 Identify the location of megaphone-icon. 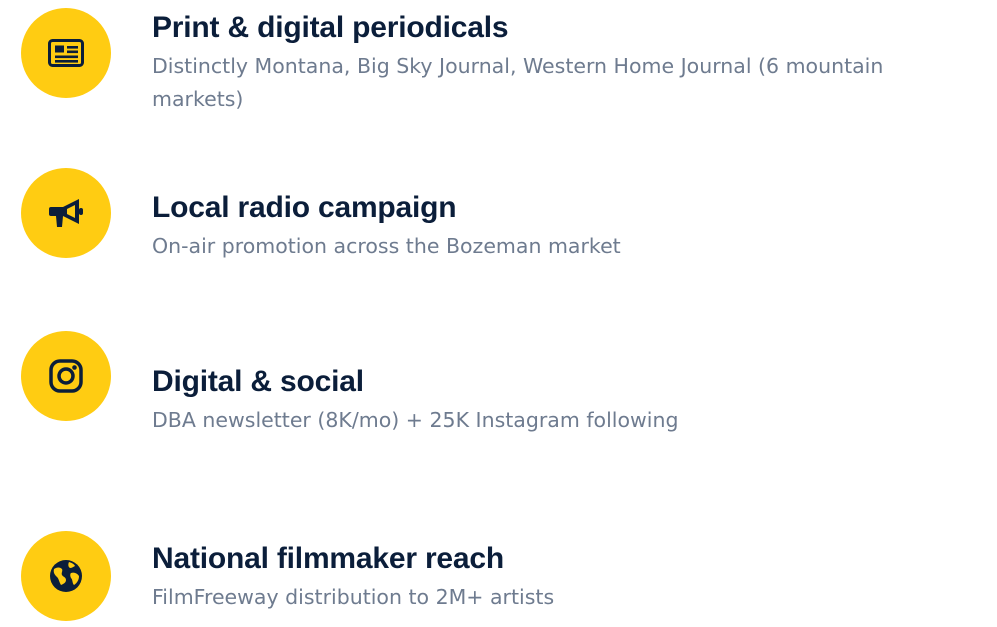
(66, 213).